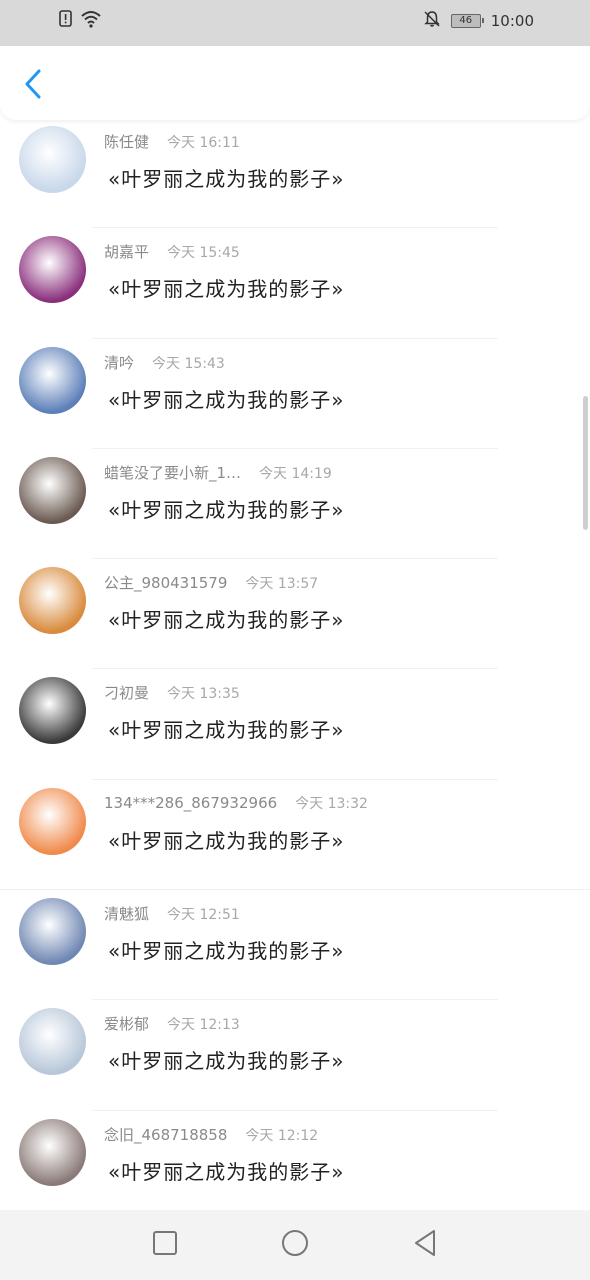 This screenshot has width=590, height=1280. What do you see at coordinates (203, 143) in the screenshot?
I see `timestamp: 今天 16:11` at bounding box center [203, 143].